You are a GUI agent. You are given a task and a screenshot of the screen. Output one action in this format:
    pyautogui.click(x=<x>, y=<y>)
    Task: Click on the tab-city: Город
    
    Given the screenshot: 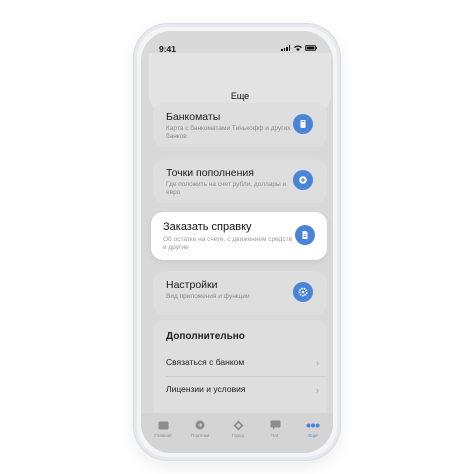 What is the action you would take?
    pyautogui.click(x=238, y=428)
    